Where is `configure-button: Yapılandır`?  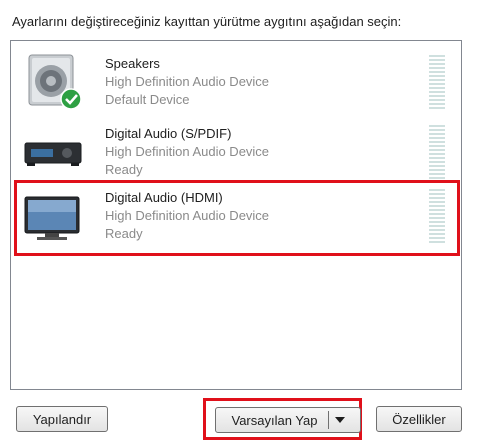 configure-button: Yapılandır is located at coordinates (62, 419).